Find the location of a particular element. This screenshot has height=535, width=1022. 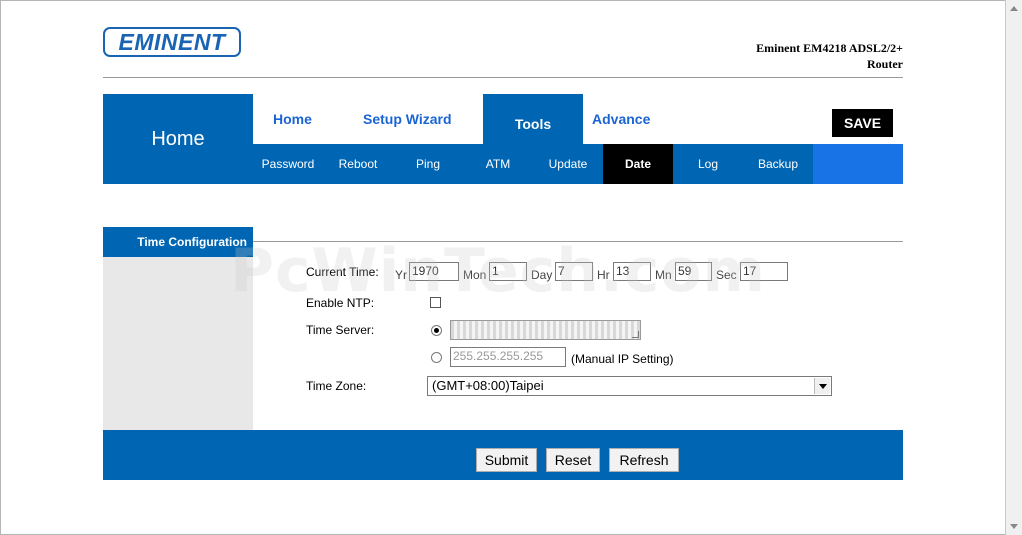

time-server-label: Time Server: is located at coordinates (340, 330).